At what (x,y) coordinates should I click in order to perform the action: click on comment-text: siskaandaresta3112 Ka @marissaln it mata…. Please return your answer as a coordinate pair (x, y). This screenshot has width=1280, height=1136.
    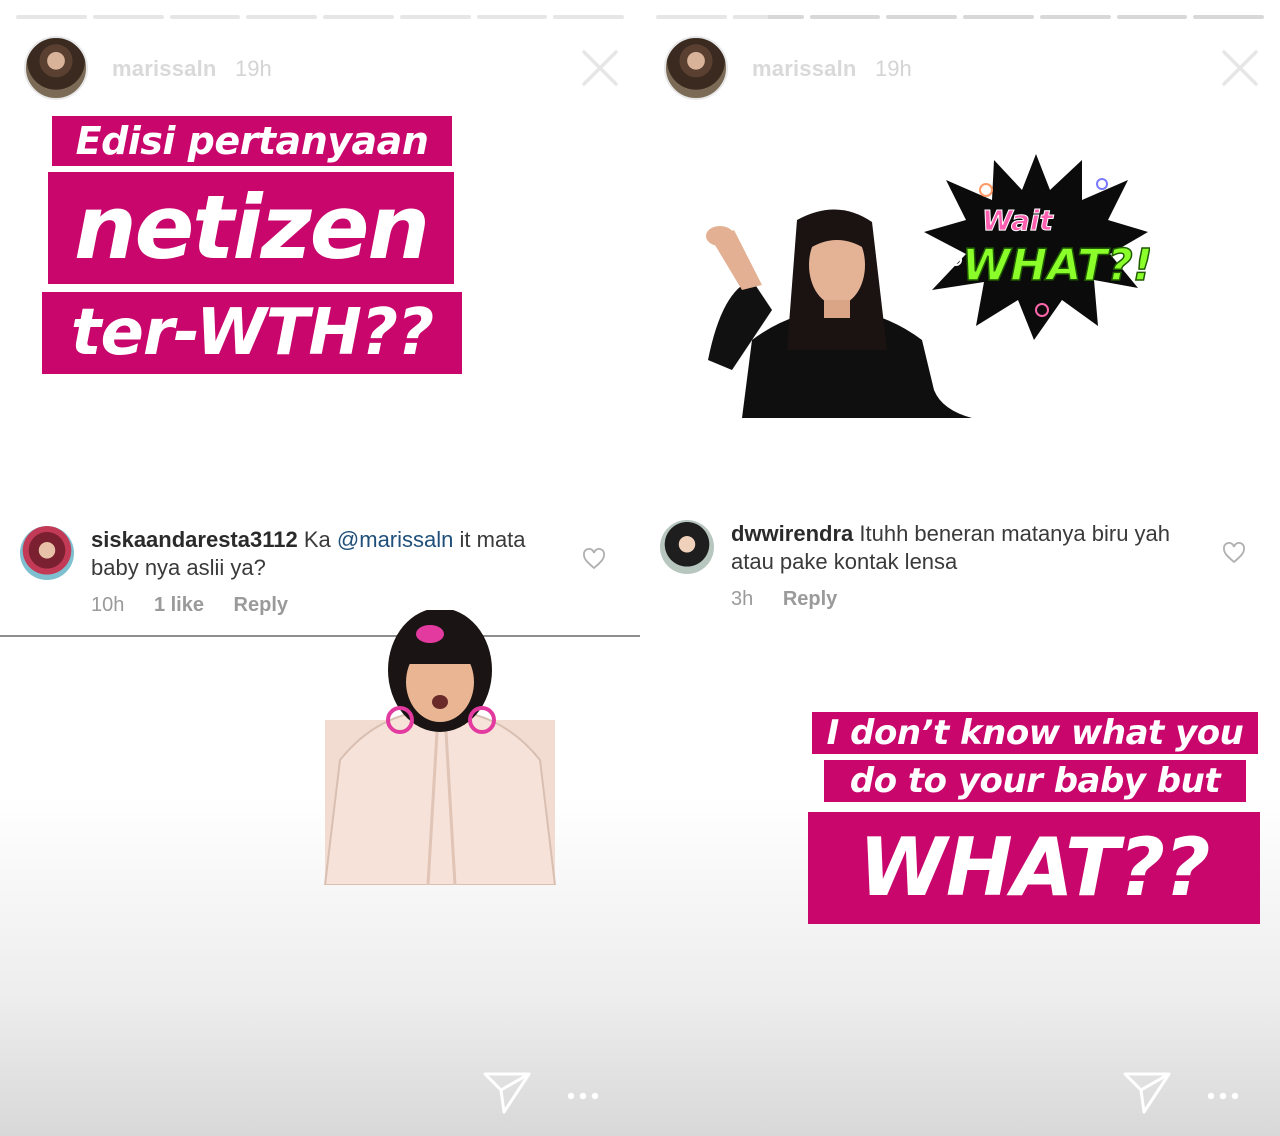
    Looking at the image, I should click on (321, 554).